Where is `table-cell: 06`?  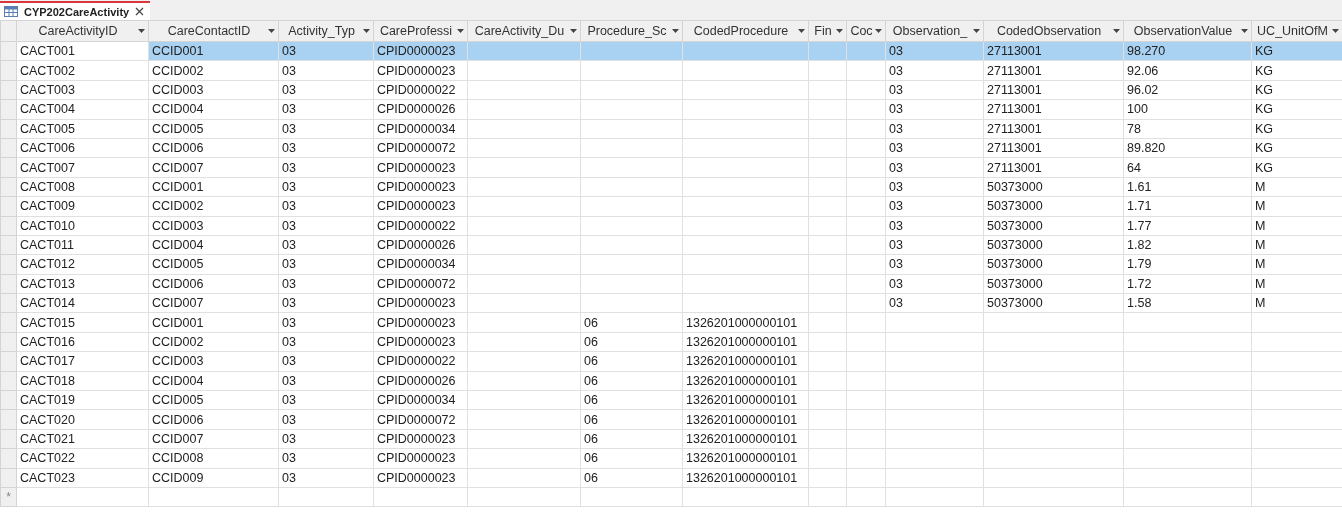
table-cell: 06 is located at coordinates (631, 361).